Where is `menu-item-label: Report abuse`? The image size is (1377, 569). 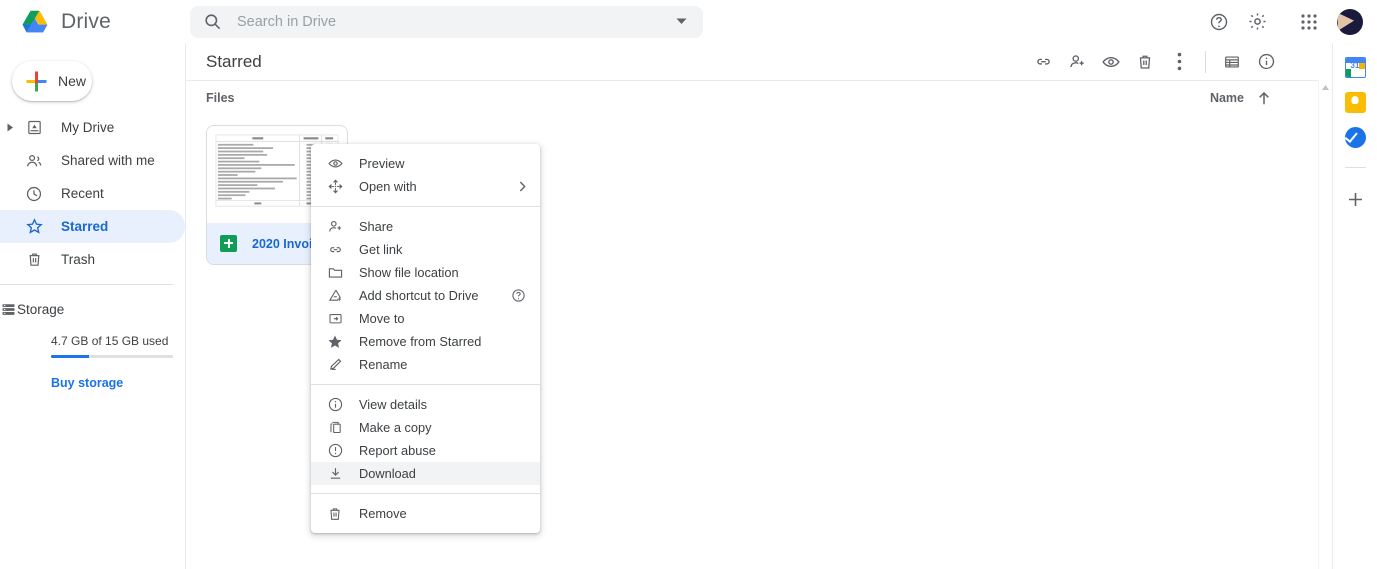 menu-item-label: Report abuse is located at coordinates (397, 450).